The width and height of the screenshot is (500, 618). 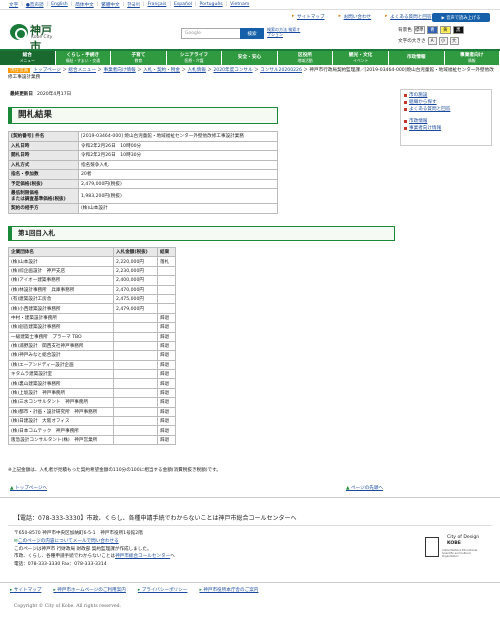 I want to click on lang-link-2: English, so click(x=59, y=4).